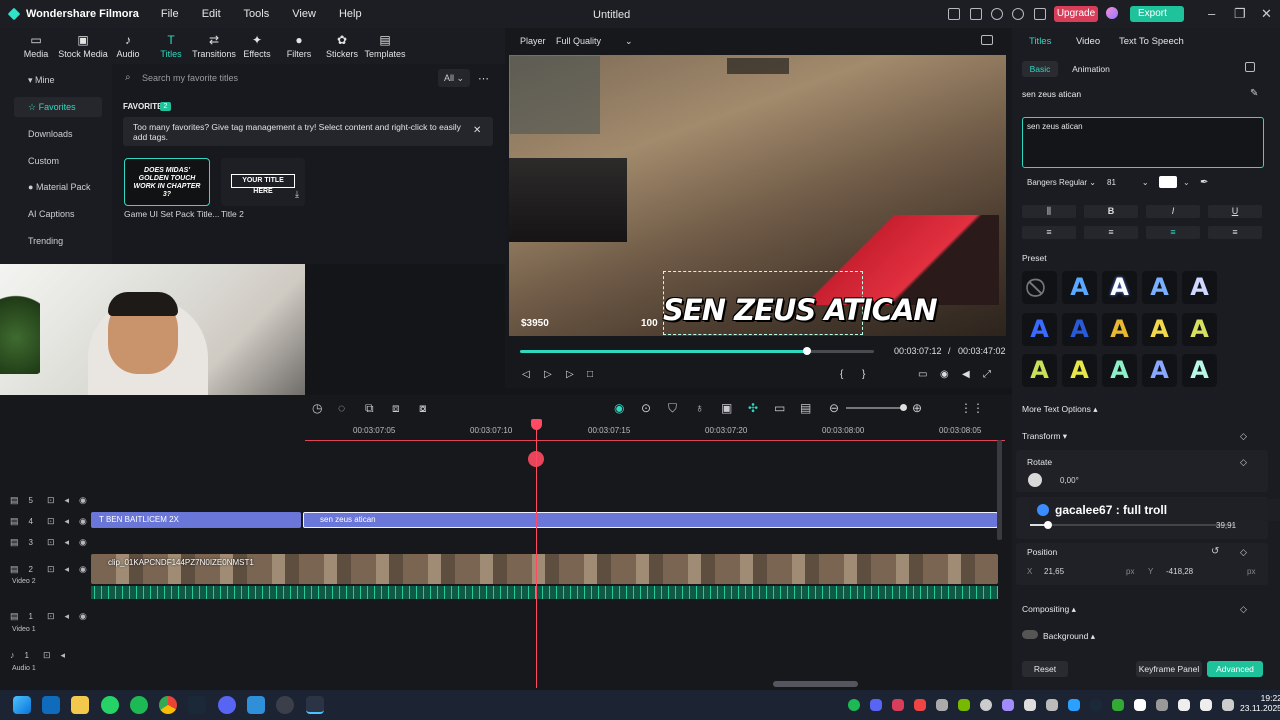 This screenshot has width=1280, height=720. What do you see at coordinates (53, 542) in the screenshot?
I see `track-header-3: ▤ 3 ⊡ ◂ ◉` at bounding box center [53, 542].